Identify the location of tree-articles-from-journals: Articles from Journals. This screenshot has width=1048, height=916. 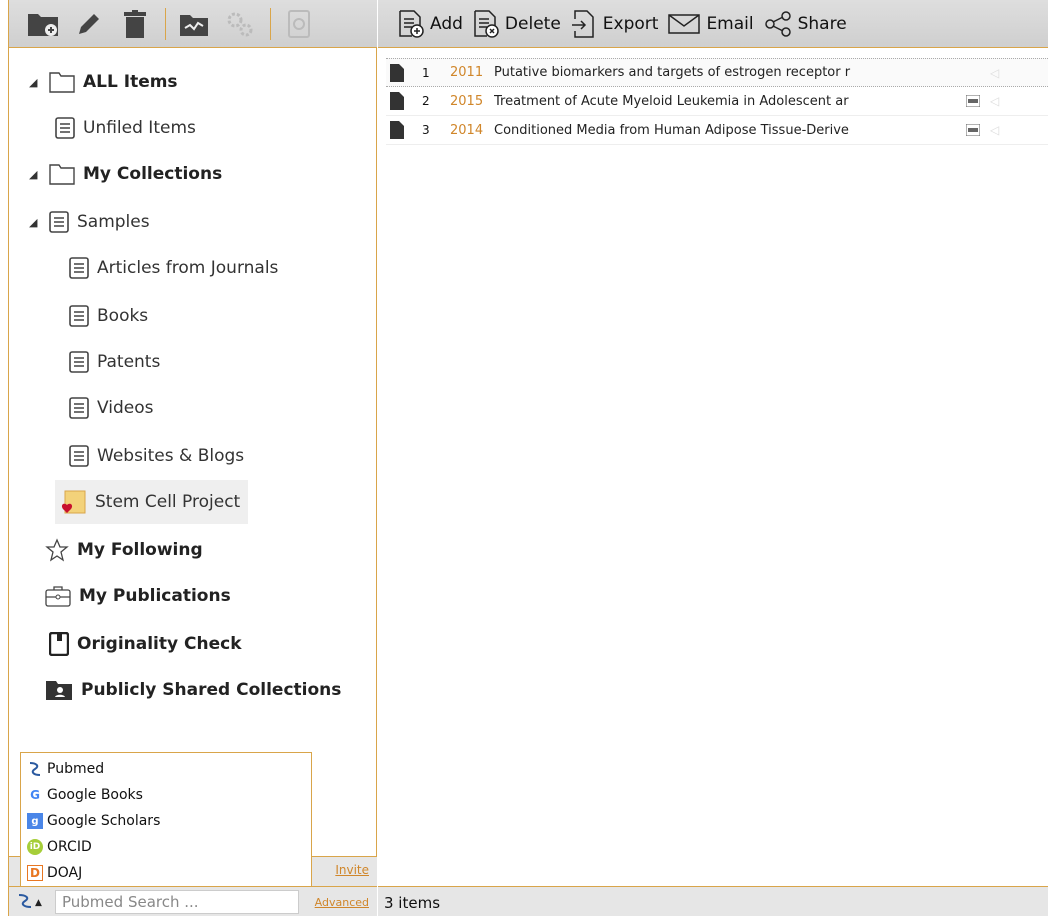
(173, 268).